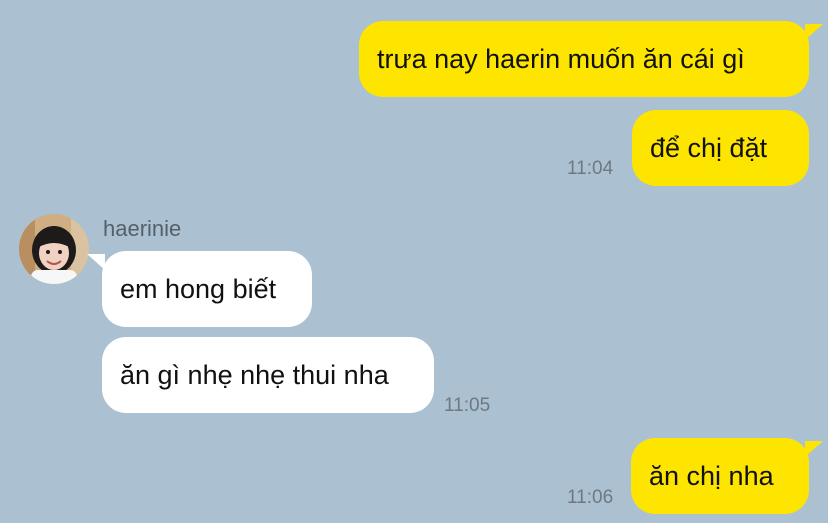 This screenshot has width=828, height=523. Describe the element at coordinates (711, 475) in the screenshot. I see `message-text: ăn chị nha` at that location.